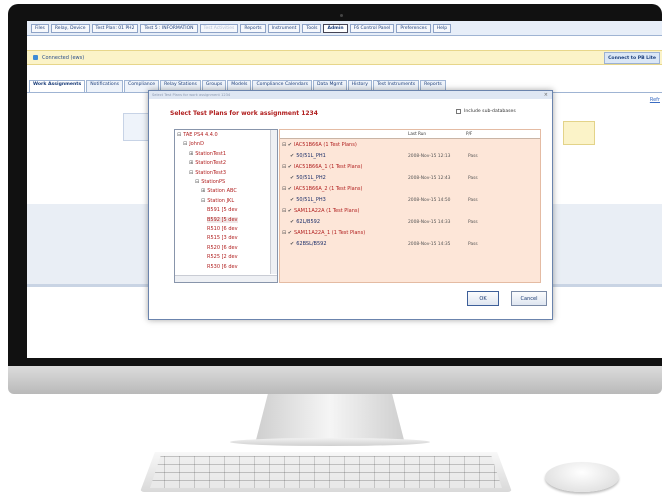 This screenshot has width=662, height=500. I want to click on cancel-button: Cancel, so click(529, 298).